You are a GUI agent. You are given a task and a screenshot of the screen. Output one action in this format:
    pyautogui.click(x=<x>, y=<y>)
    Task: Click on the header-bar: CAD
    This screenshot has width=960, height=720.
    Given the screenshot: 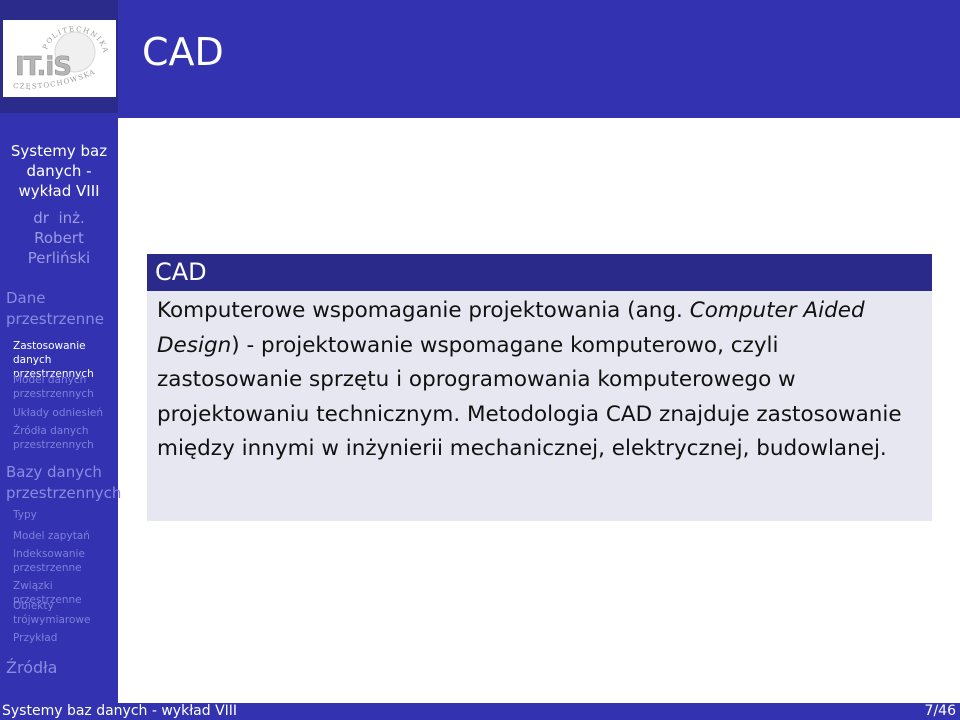 What is the action you would take?
    pyautogui.click(x=539, y=59)
    